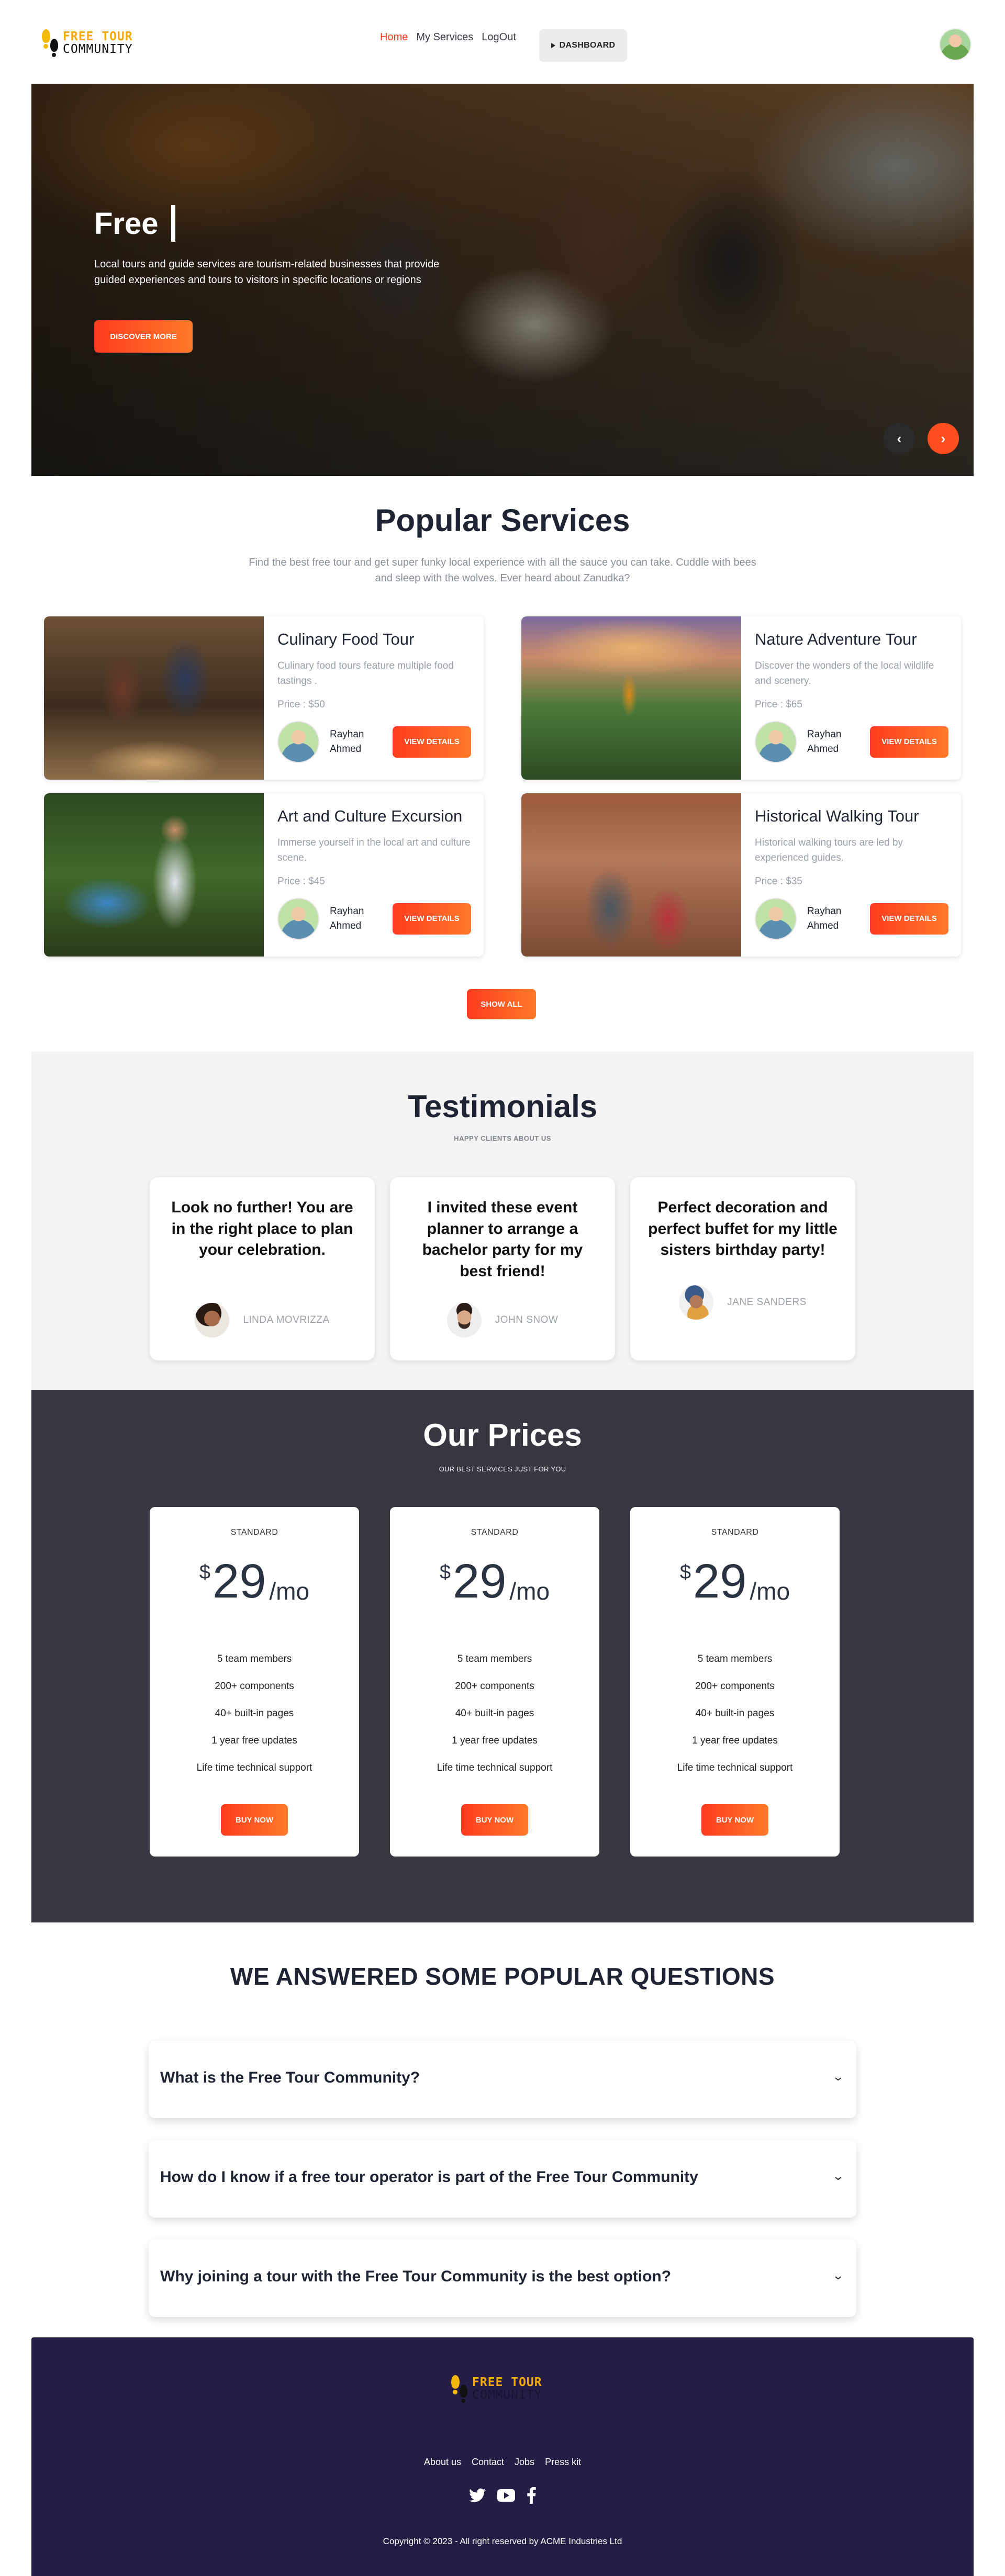  What do you see at coordinates (126, 223) in the screenshot?
I see `hero-title-text: Free` at bounding box center [126, 223].